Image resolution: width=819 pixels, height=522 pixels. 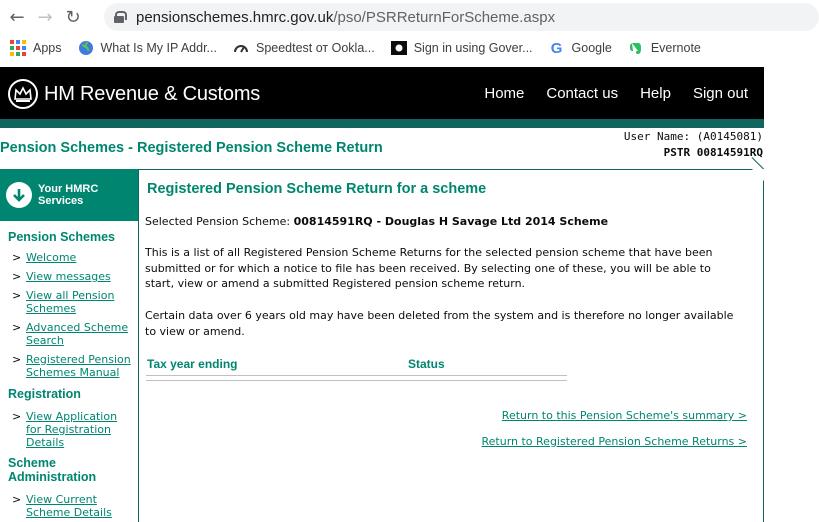 I want to click on top-navigation: Home Contact us Help Sign out, so click(x=605, y=93).